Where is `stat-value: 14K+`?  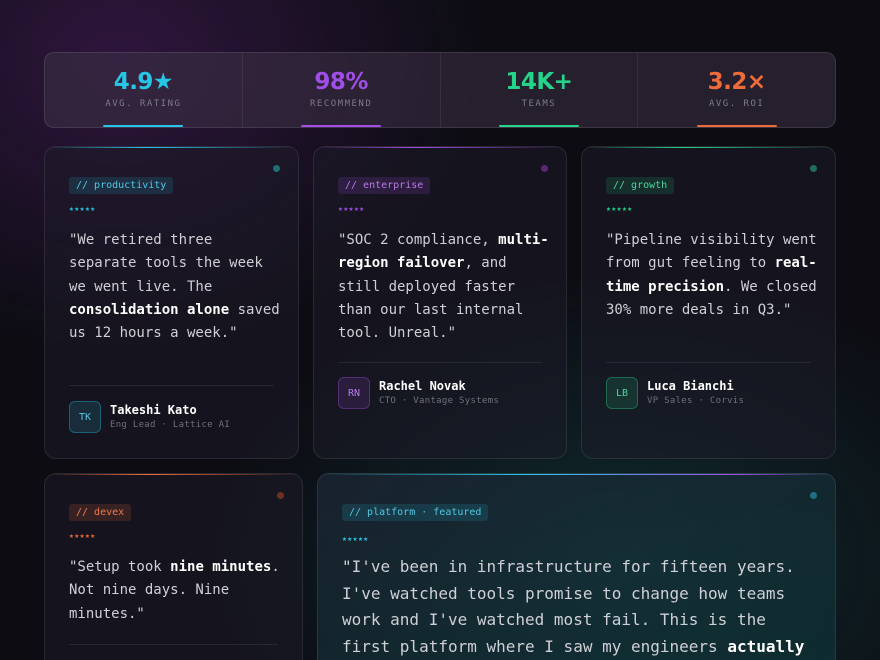
stat-value: 14K+ is located at coordinates (539, 82).